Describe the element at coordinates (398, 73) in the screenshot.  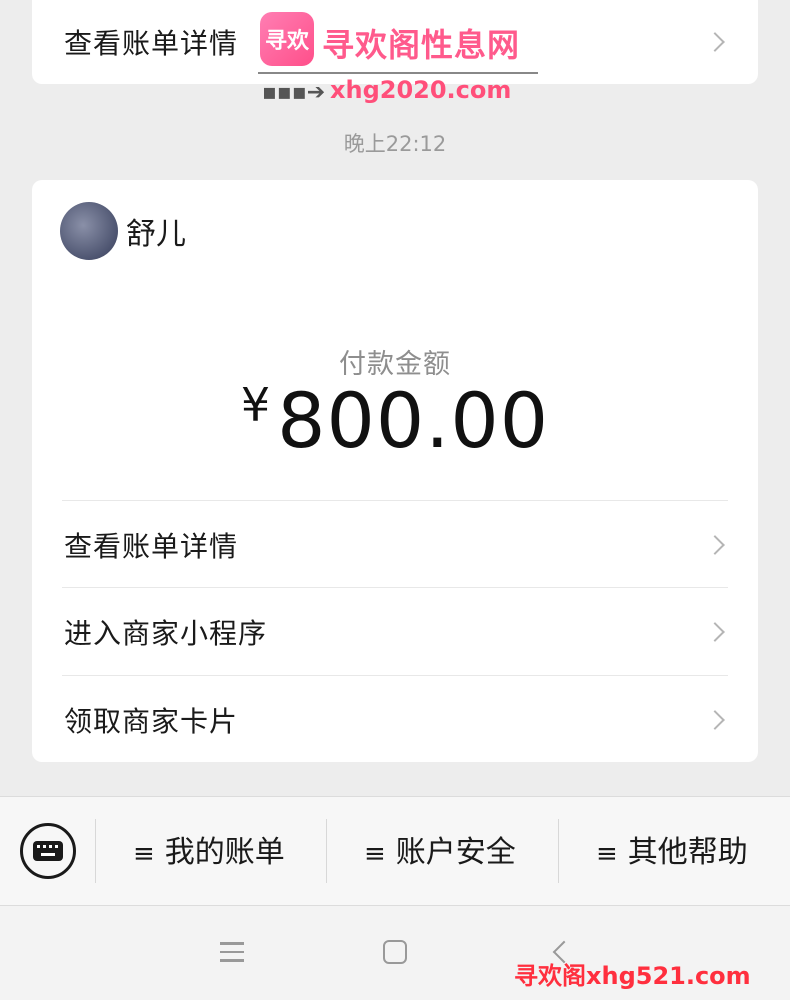
I see `watermark-ruler` at that location.